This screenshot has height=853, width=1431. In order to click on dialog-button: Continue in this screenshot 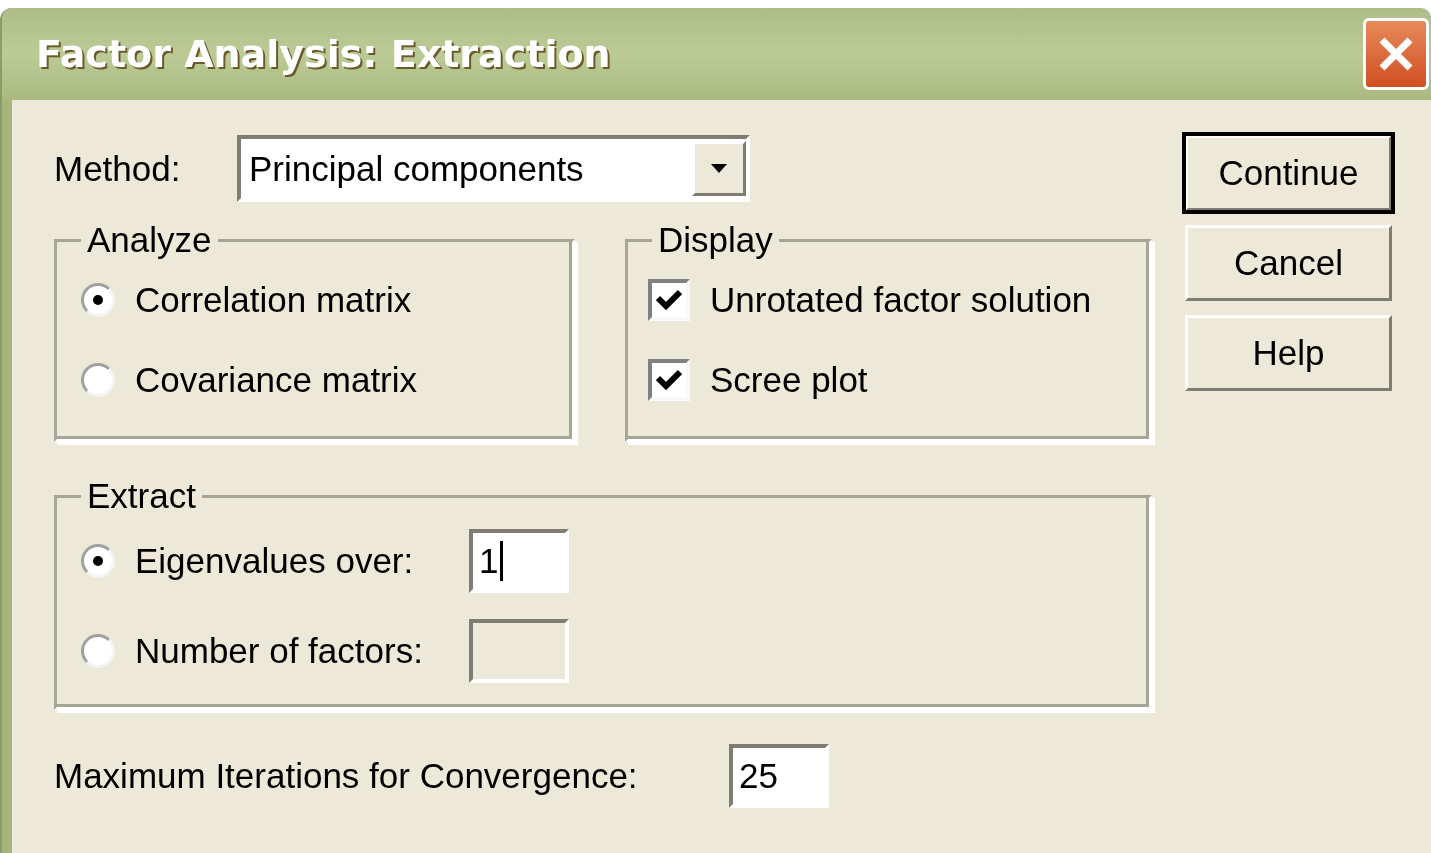, I will do `click(1288, 173)`.